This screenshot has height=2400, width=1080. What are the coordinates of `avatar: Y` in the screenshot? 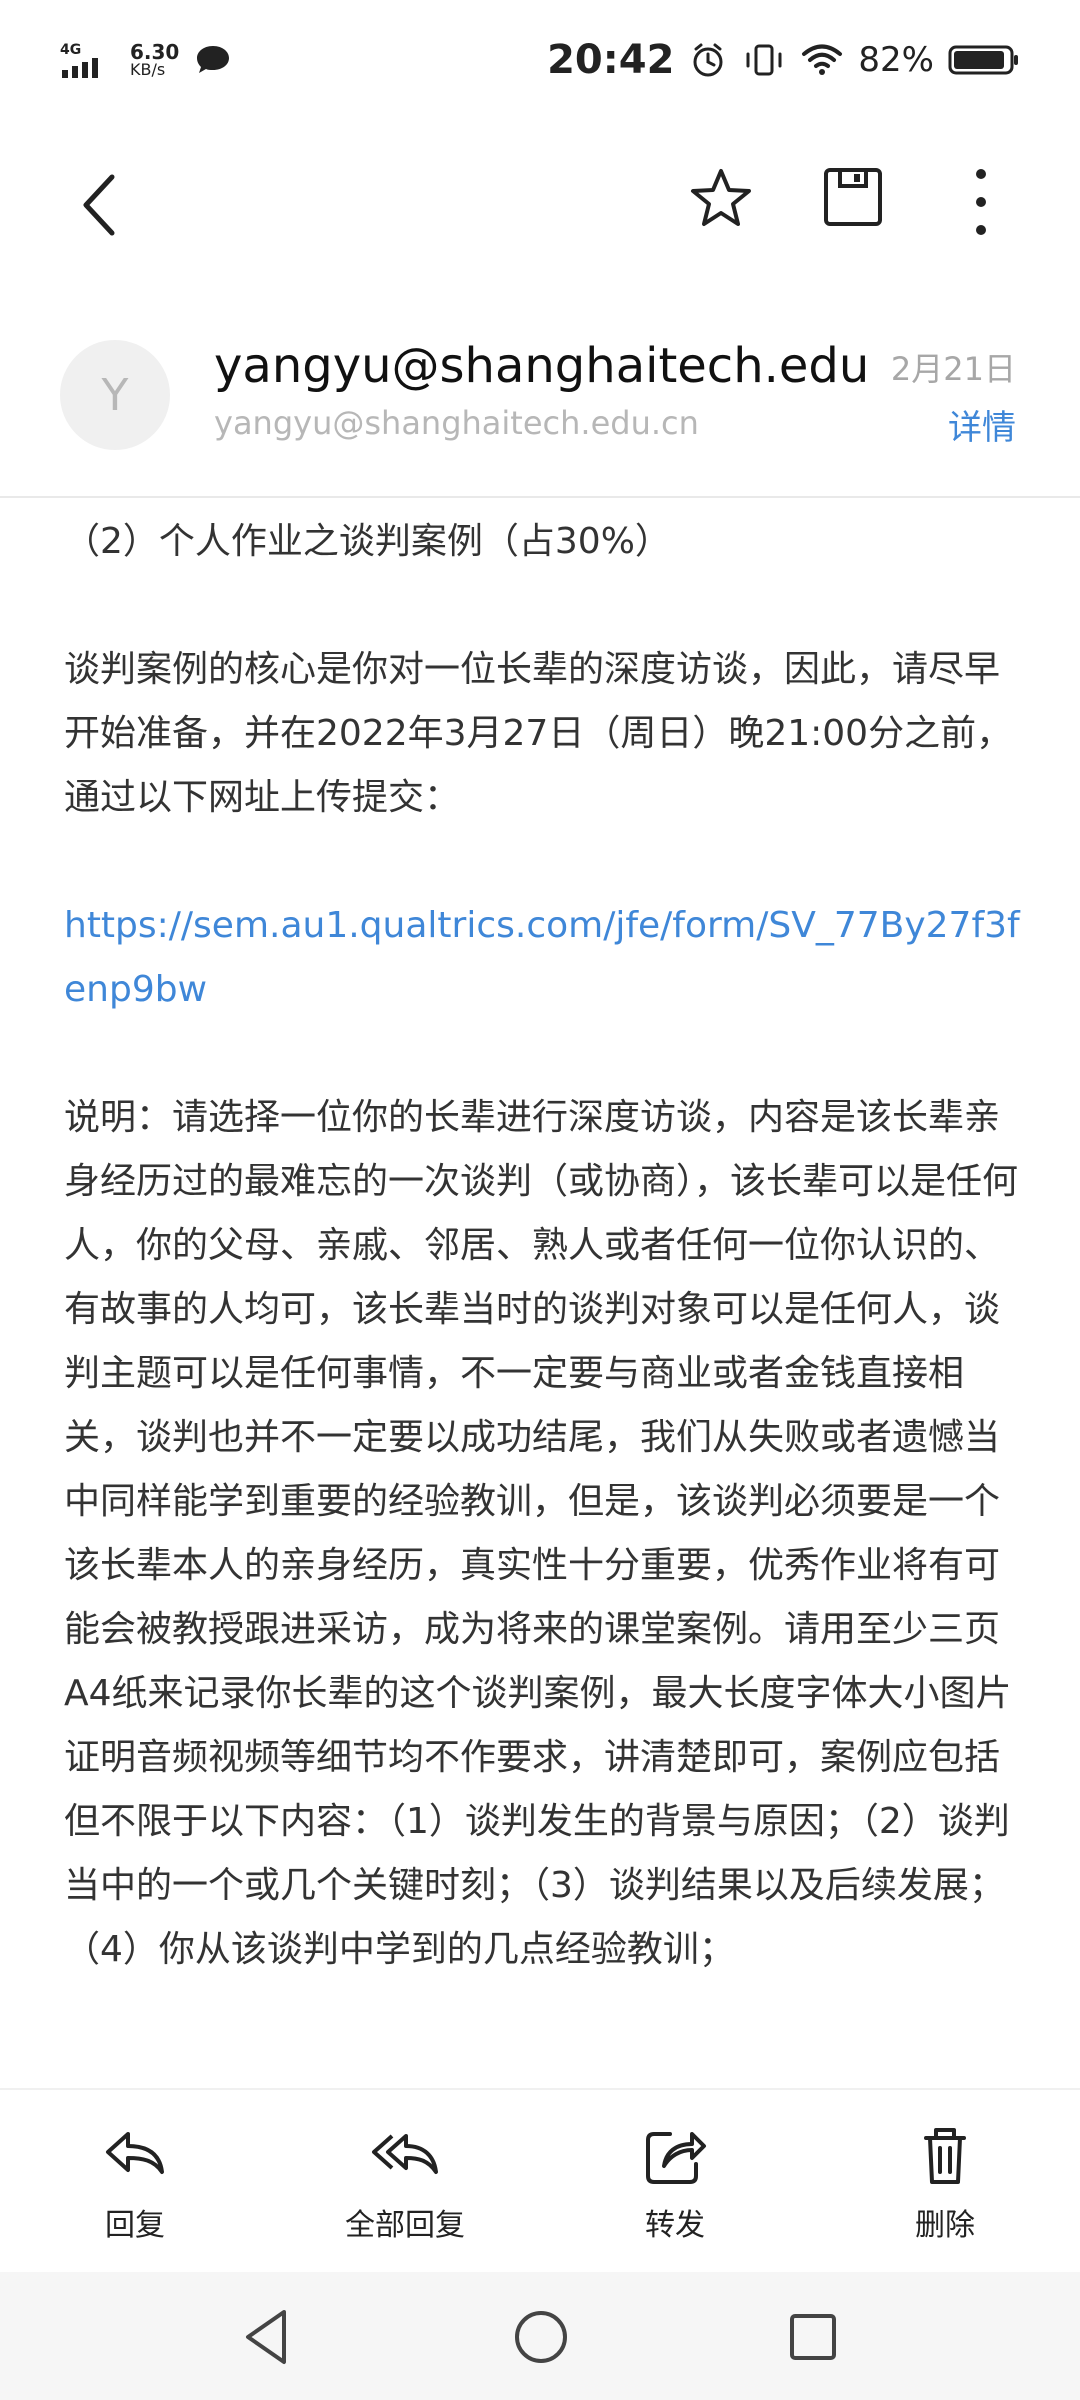 It's located at (115, 395).